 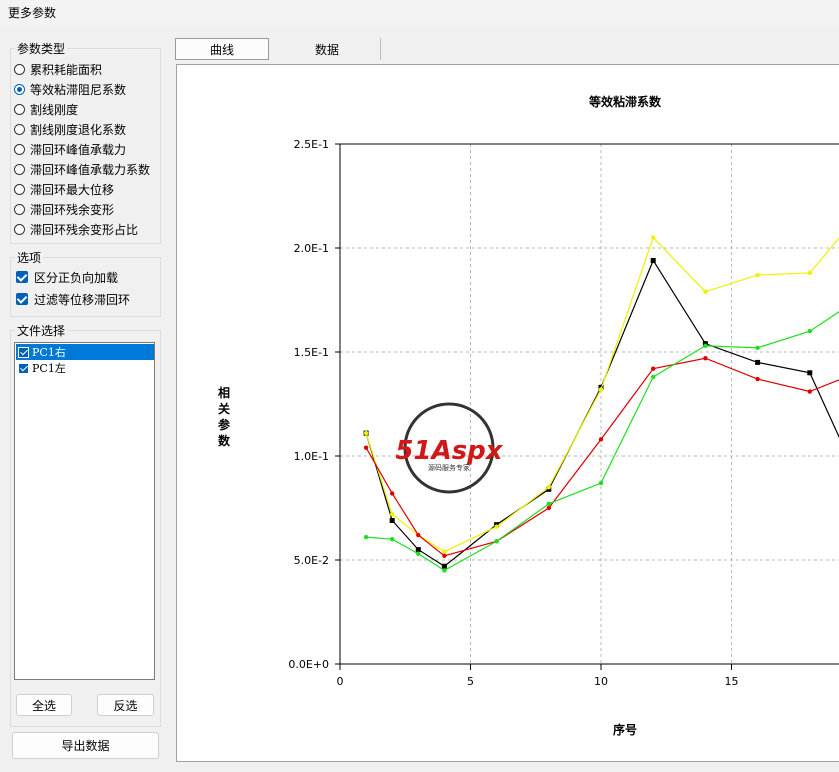 I want to click on radio-selected-icon, so click(x=19, y=89).